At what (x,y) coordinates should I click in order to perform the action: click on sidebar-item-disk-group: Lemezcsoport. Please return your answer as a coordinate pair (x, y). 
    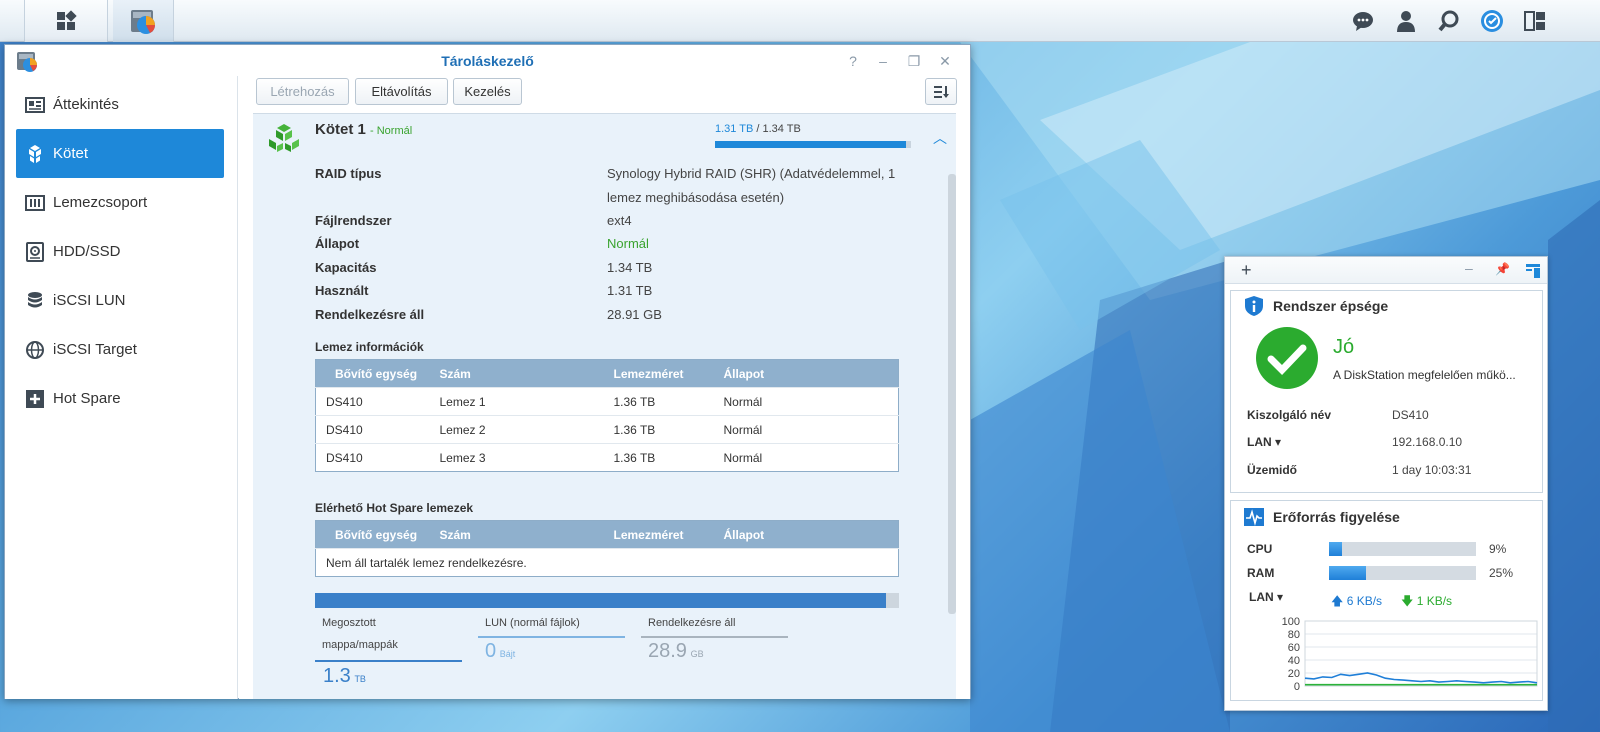
    Looking at the image, I should click on (120, 202).